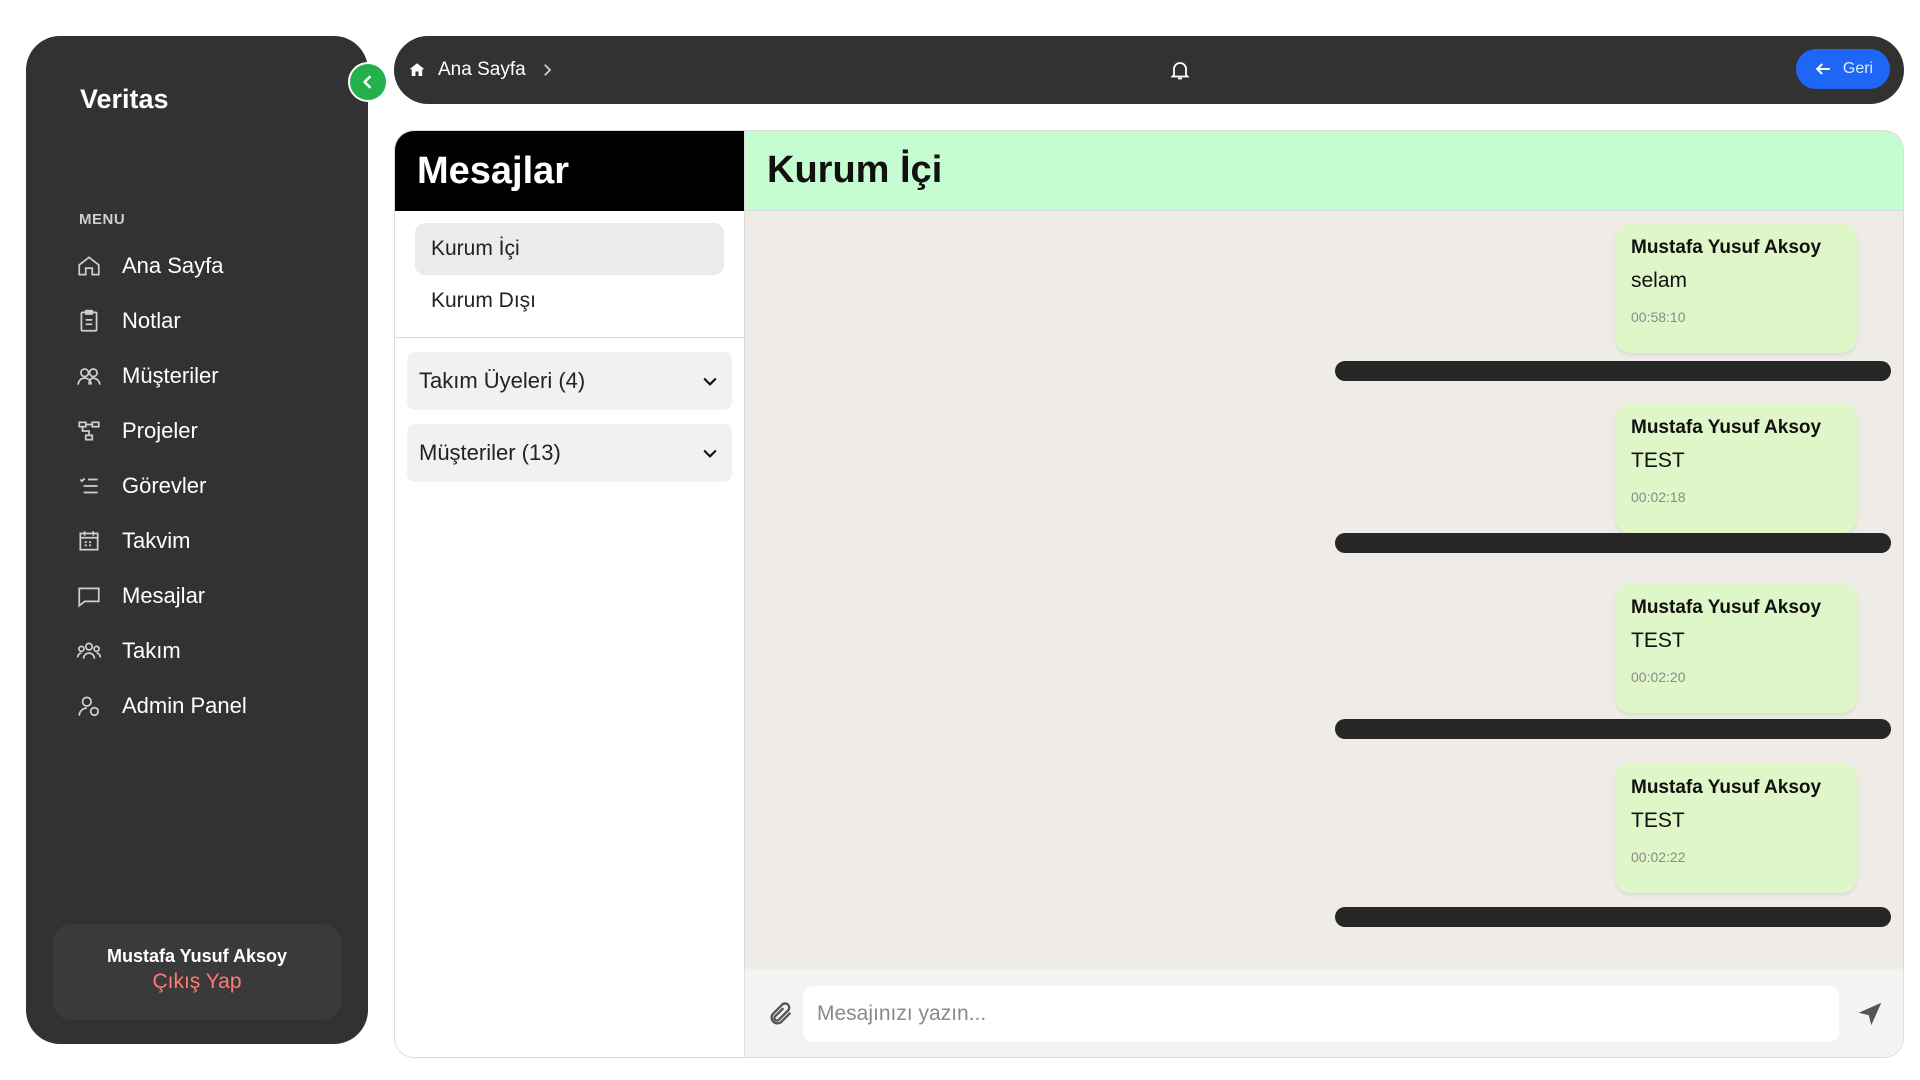 The image size is (1920, 1080). I want to click on top-bar: Ana Sayfa Geri, so click(1149, 70).